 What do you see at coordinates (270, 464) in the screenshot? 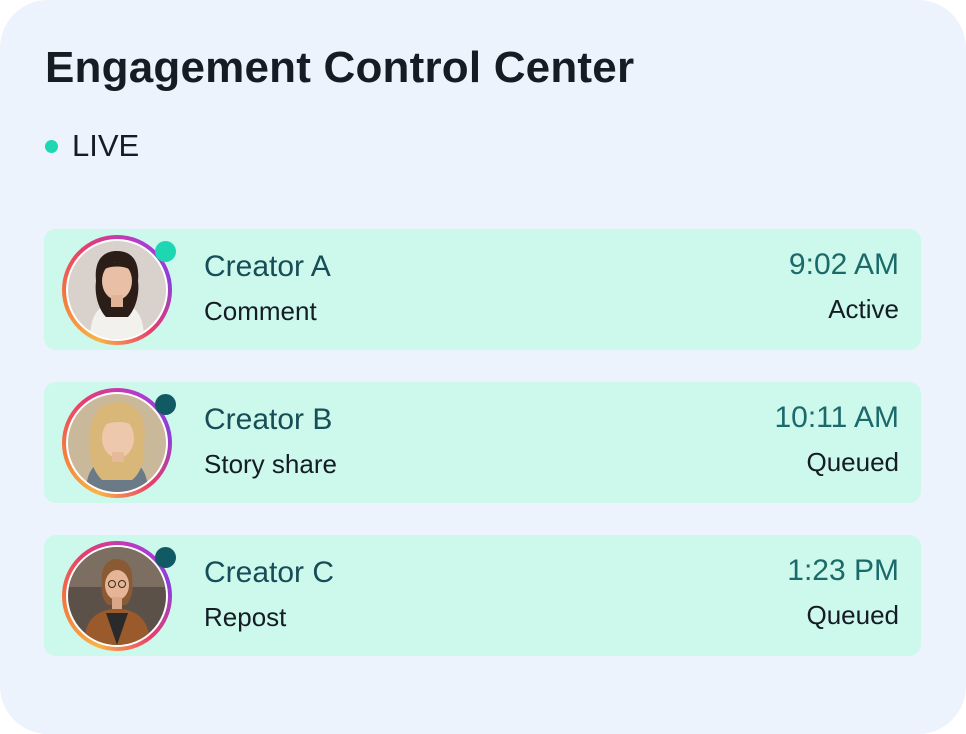
I see `engagement-action: Story share` at bounding box center [270, 464].